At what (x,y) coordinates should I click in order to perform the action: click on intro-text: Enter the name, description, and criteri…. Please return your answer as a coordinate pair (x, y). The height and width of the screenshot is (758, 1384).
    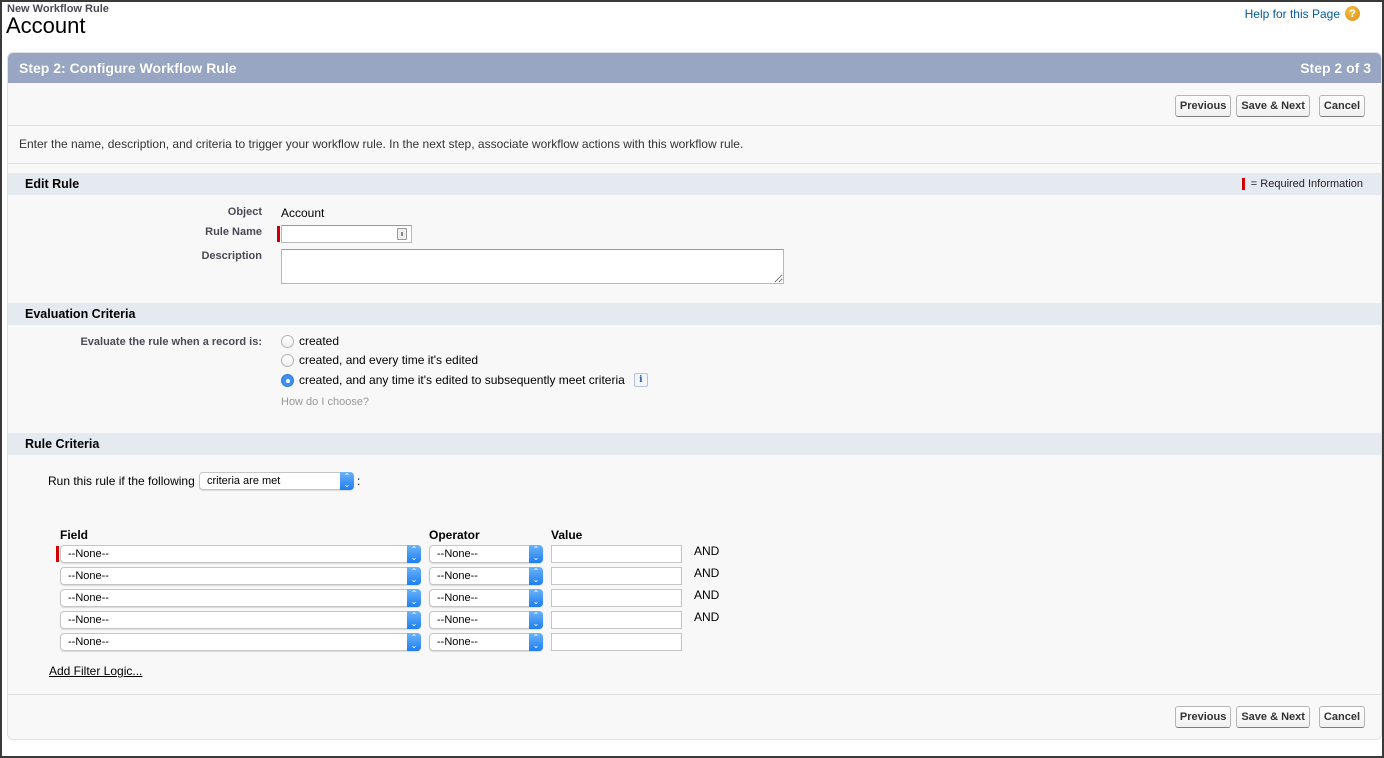
    Looking at the image, I should click on (381, 144).